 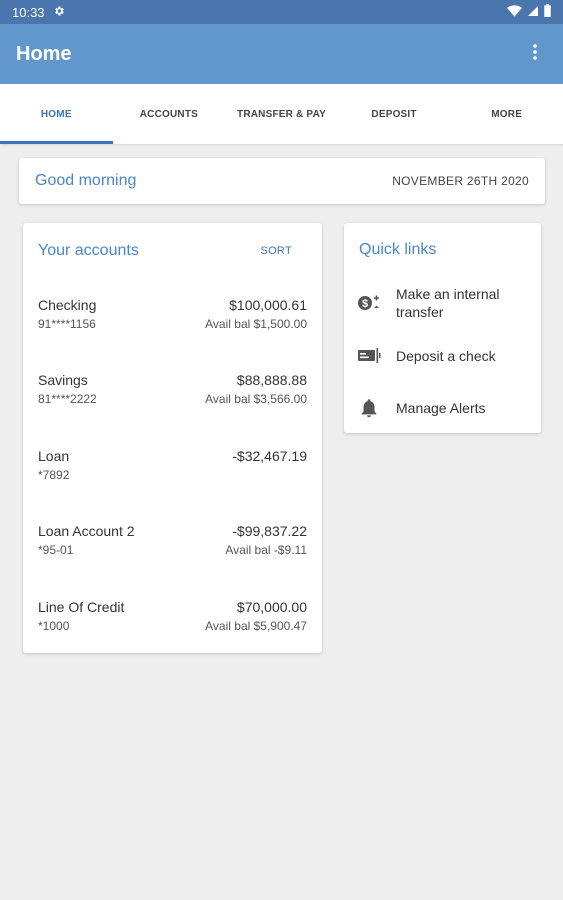 I want to click on account-available-balance: Avail bal $3,566.00, so click(x=256, y=399).